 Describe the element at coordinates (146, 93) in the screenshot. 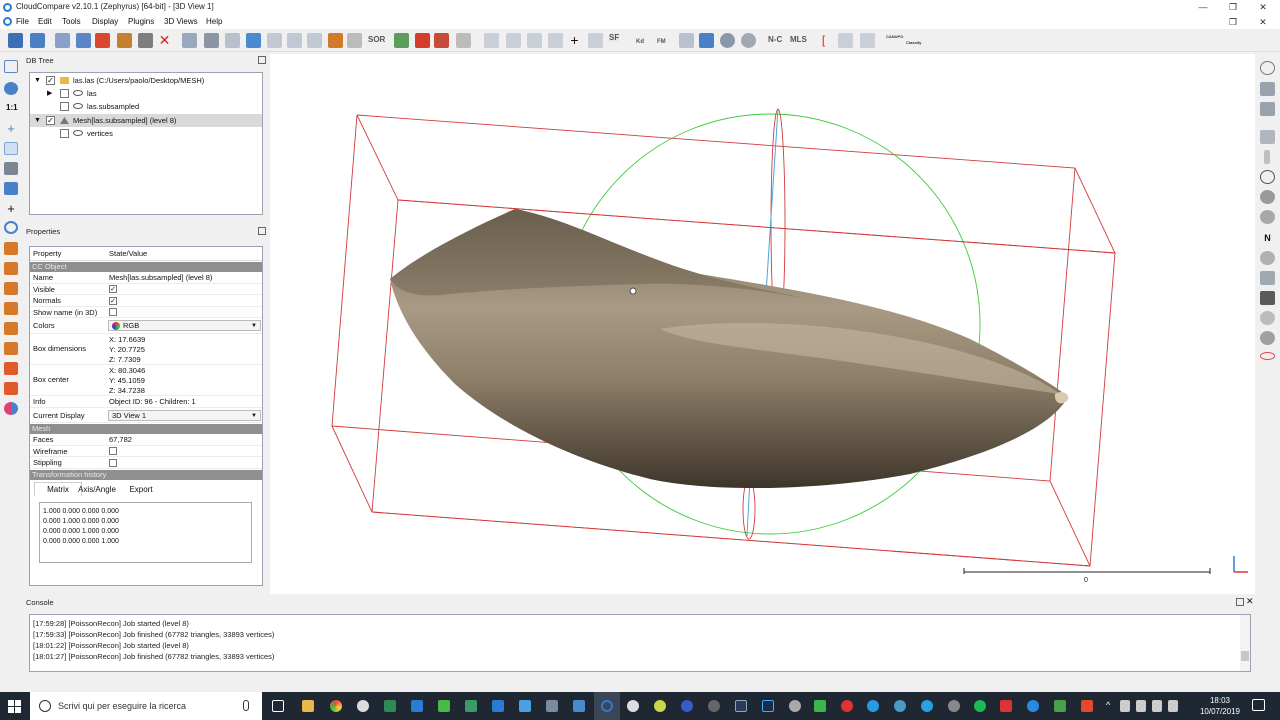

I see `tree-item-las: ▶ las` at that location.